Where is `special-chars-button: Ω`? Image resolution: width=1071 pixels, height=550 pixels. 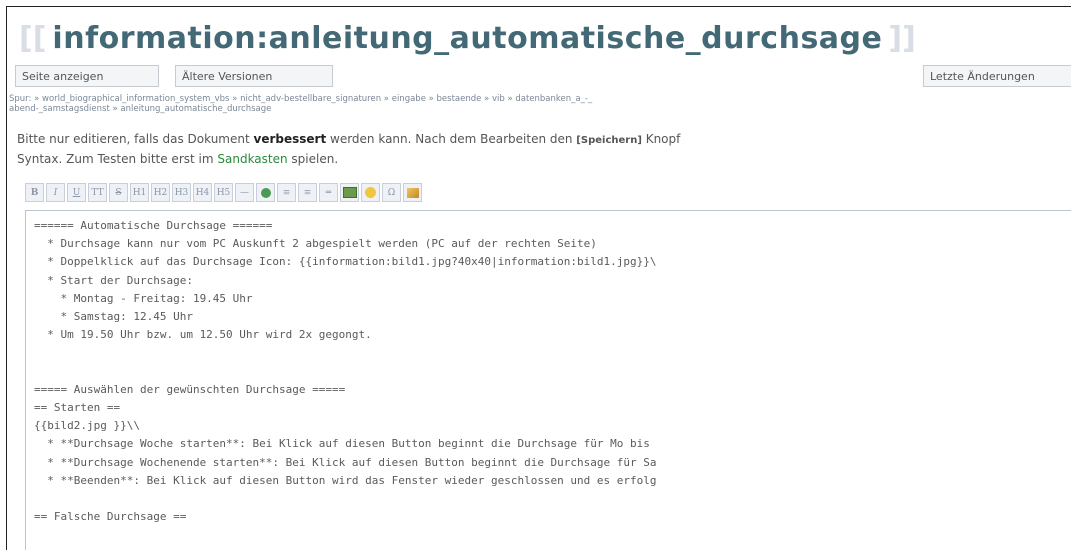
special-chars-button: Ω is located at coordinates (391, 192).